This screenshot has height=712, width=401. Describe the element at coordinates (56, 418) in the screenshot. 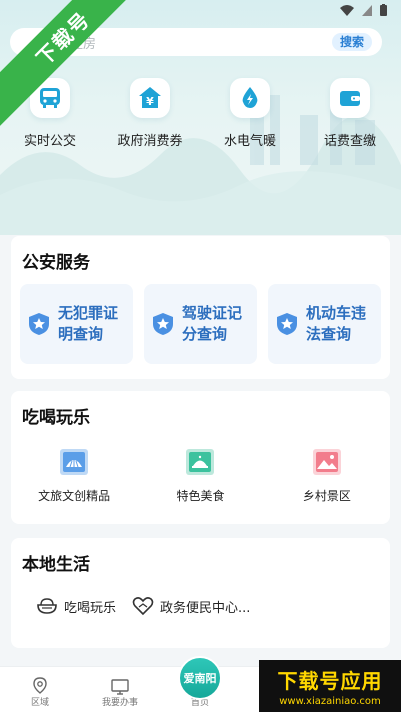

I see `section-title: 吃喝玩乐` at that location.